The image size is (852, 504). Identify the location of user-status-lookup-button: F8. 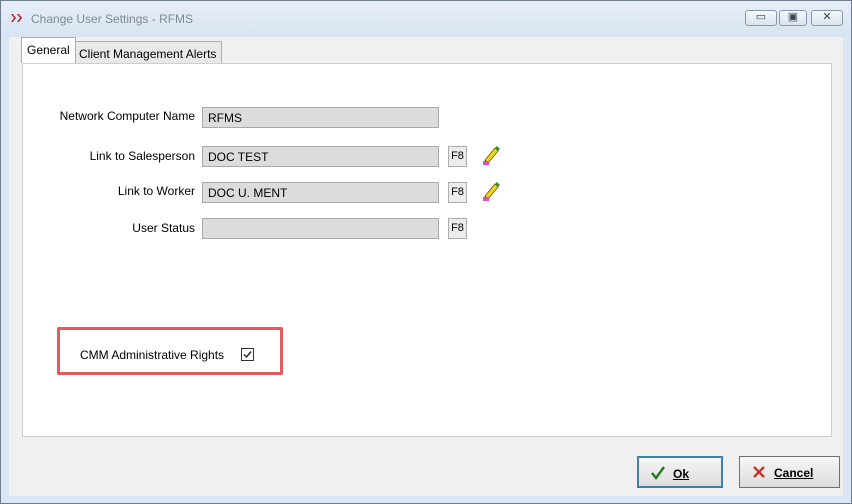
(457, 228).